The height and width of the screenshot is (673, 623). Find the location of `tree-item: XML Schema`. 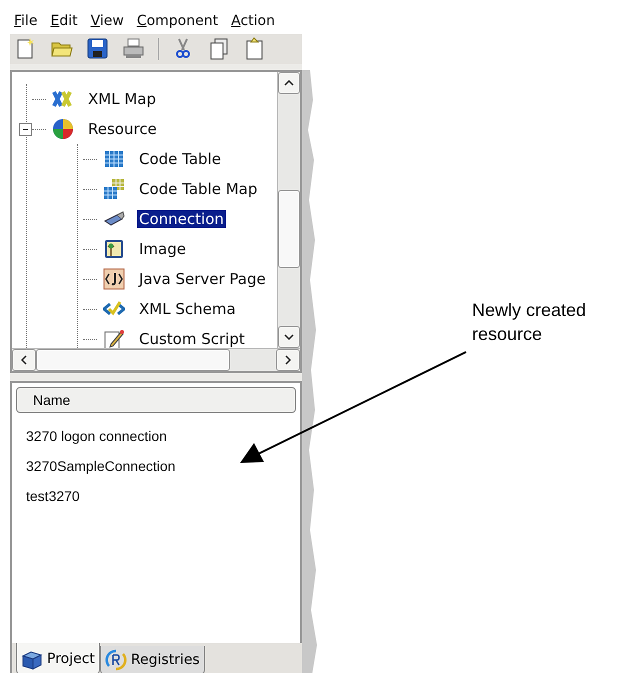

tree-item: XML Schema is located at coordinates (187, 309).